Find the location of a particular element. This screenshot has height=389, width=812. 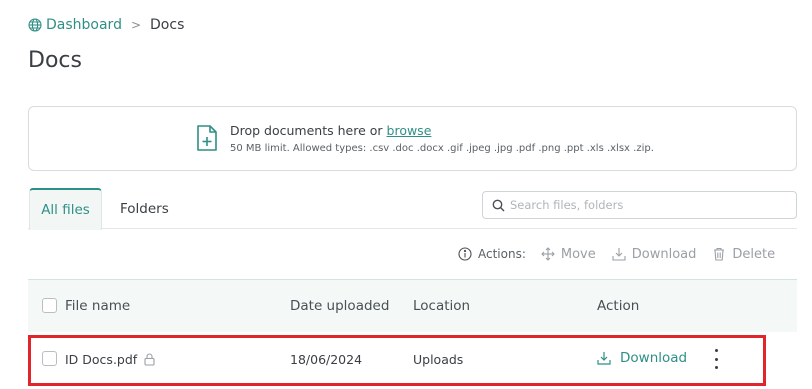

search-input is located at coordinates (645, 205).